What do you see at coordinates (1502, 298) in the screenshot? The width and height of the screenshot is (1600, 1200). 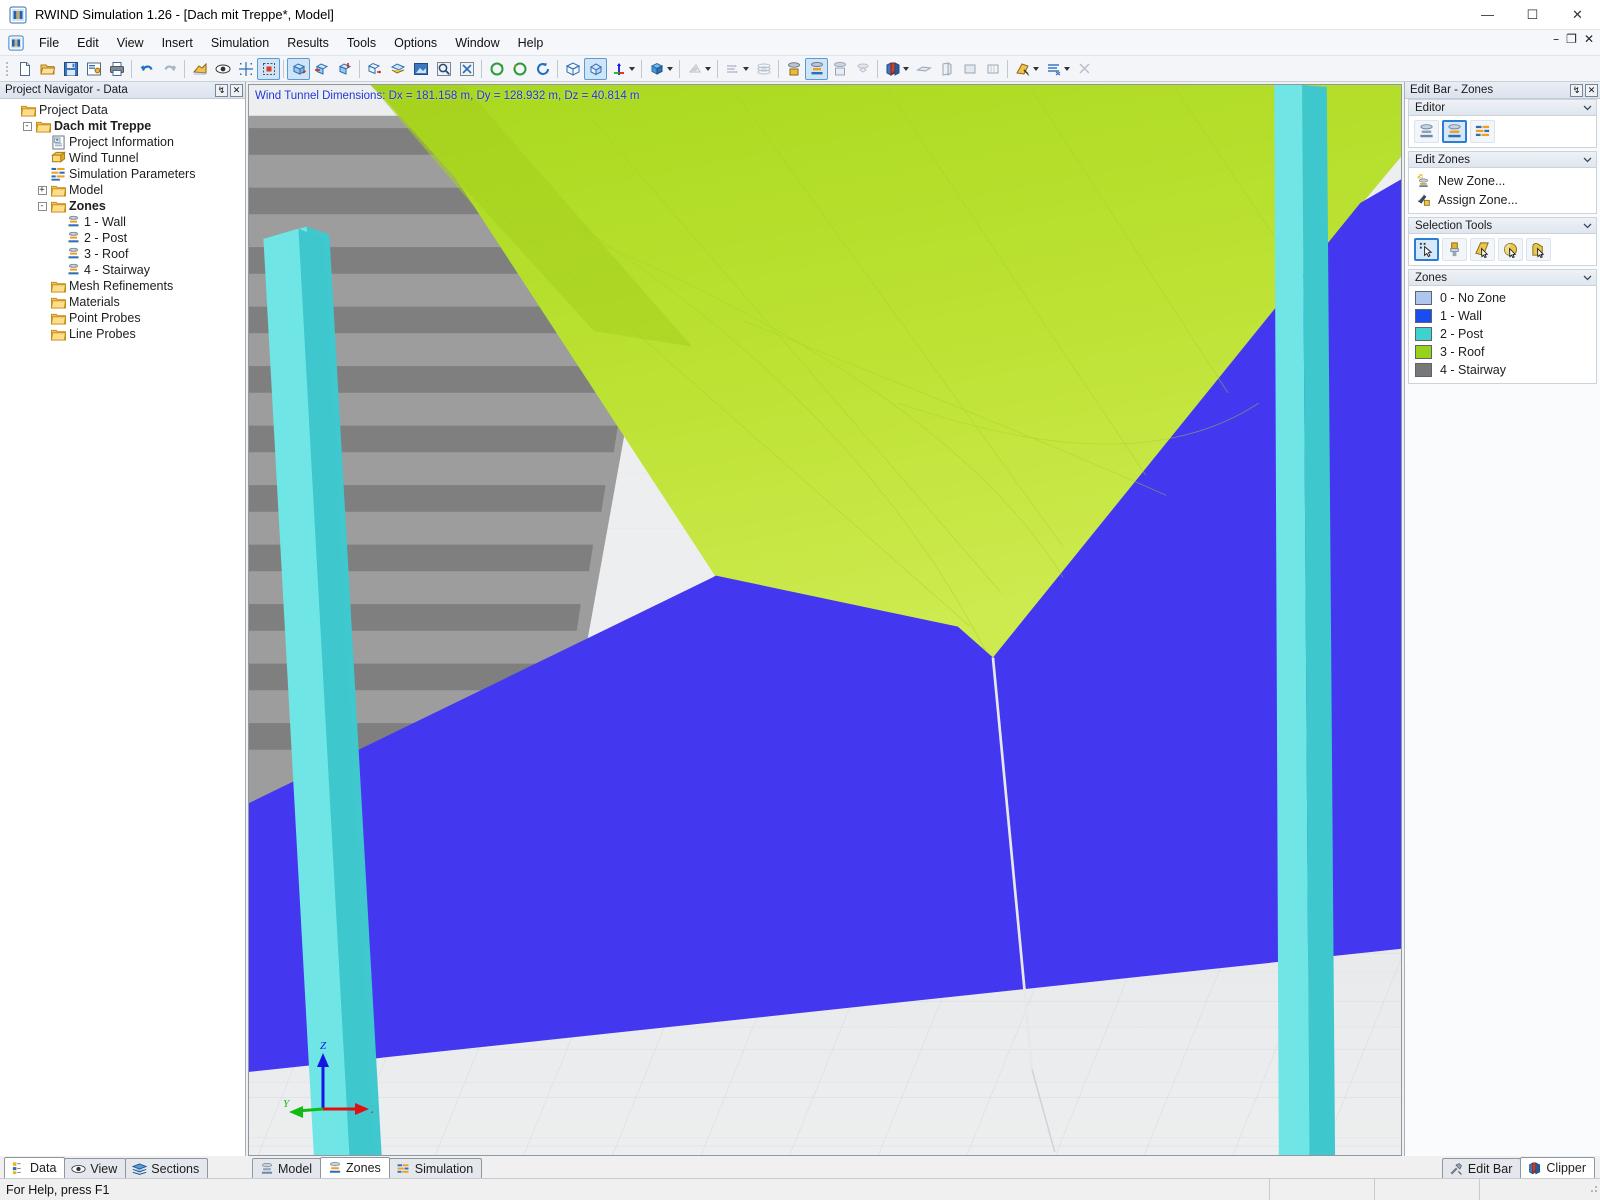 I see `zone-list-item: 0 - No Zone` at bounding box center [1502, 298].